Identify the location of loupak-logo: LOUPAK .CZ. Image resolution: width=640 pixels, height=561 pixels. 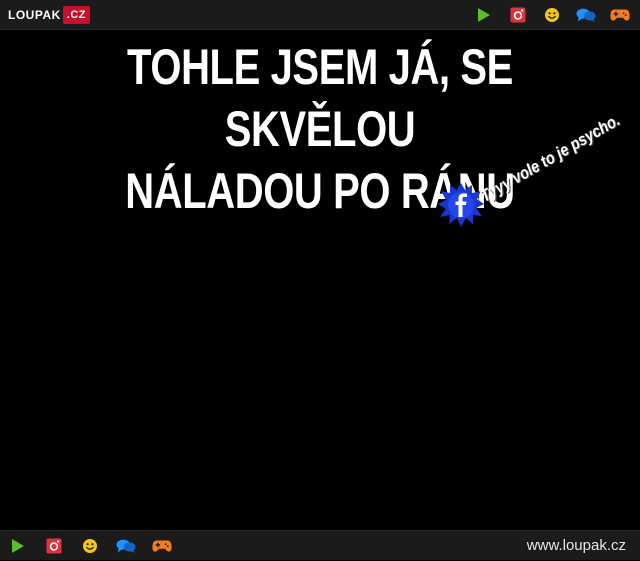
(49, 15).